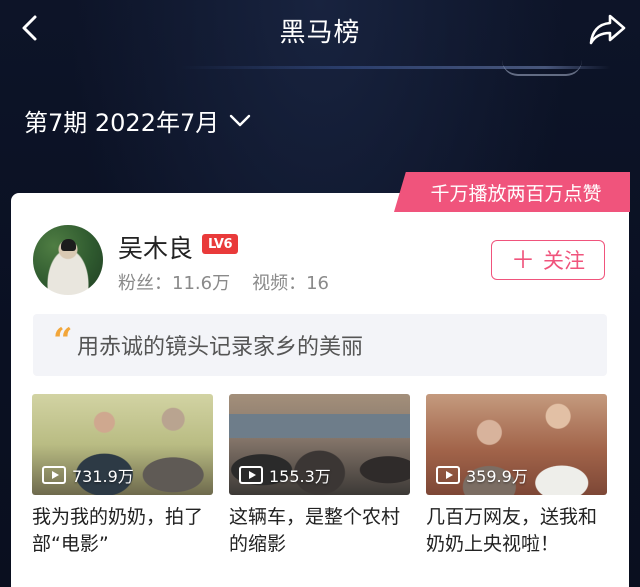  I want to click on follow-button: ＋ 关注, so click(548, 260).